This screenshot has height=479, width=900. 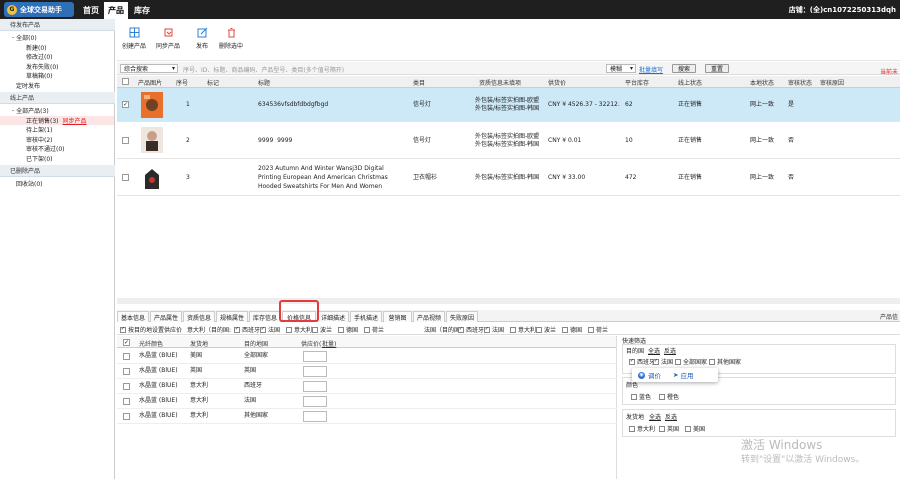 I want to click on price-select-all-checkbox, so click(x=126, y=342).